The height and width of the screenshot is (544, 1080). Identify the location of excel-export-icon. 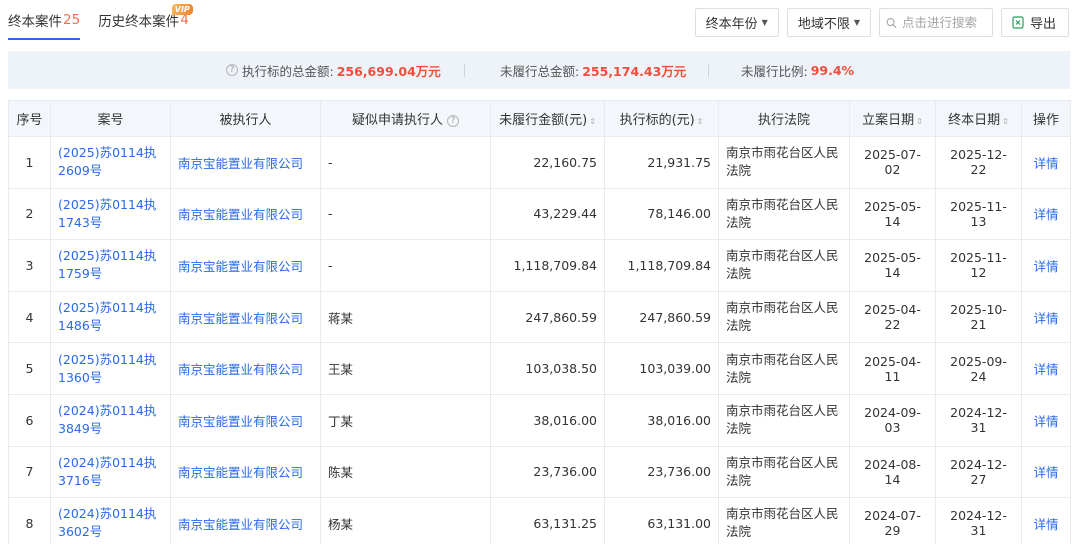
(1018, 22).